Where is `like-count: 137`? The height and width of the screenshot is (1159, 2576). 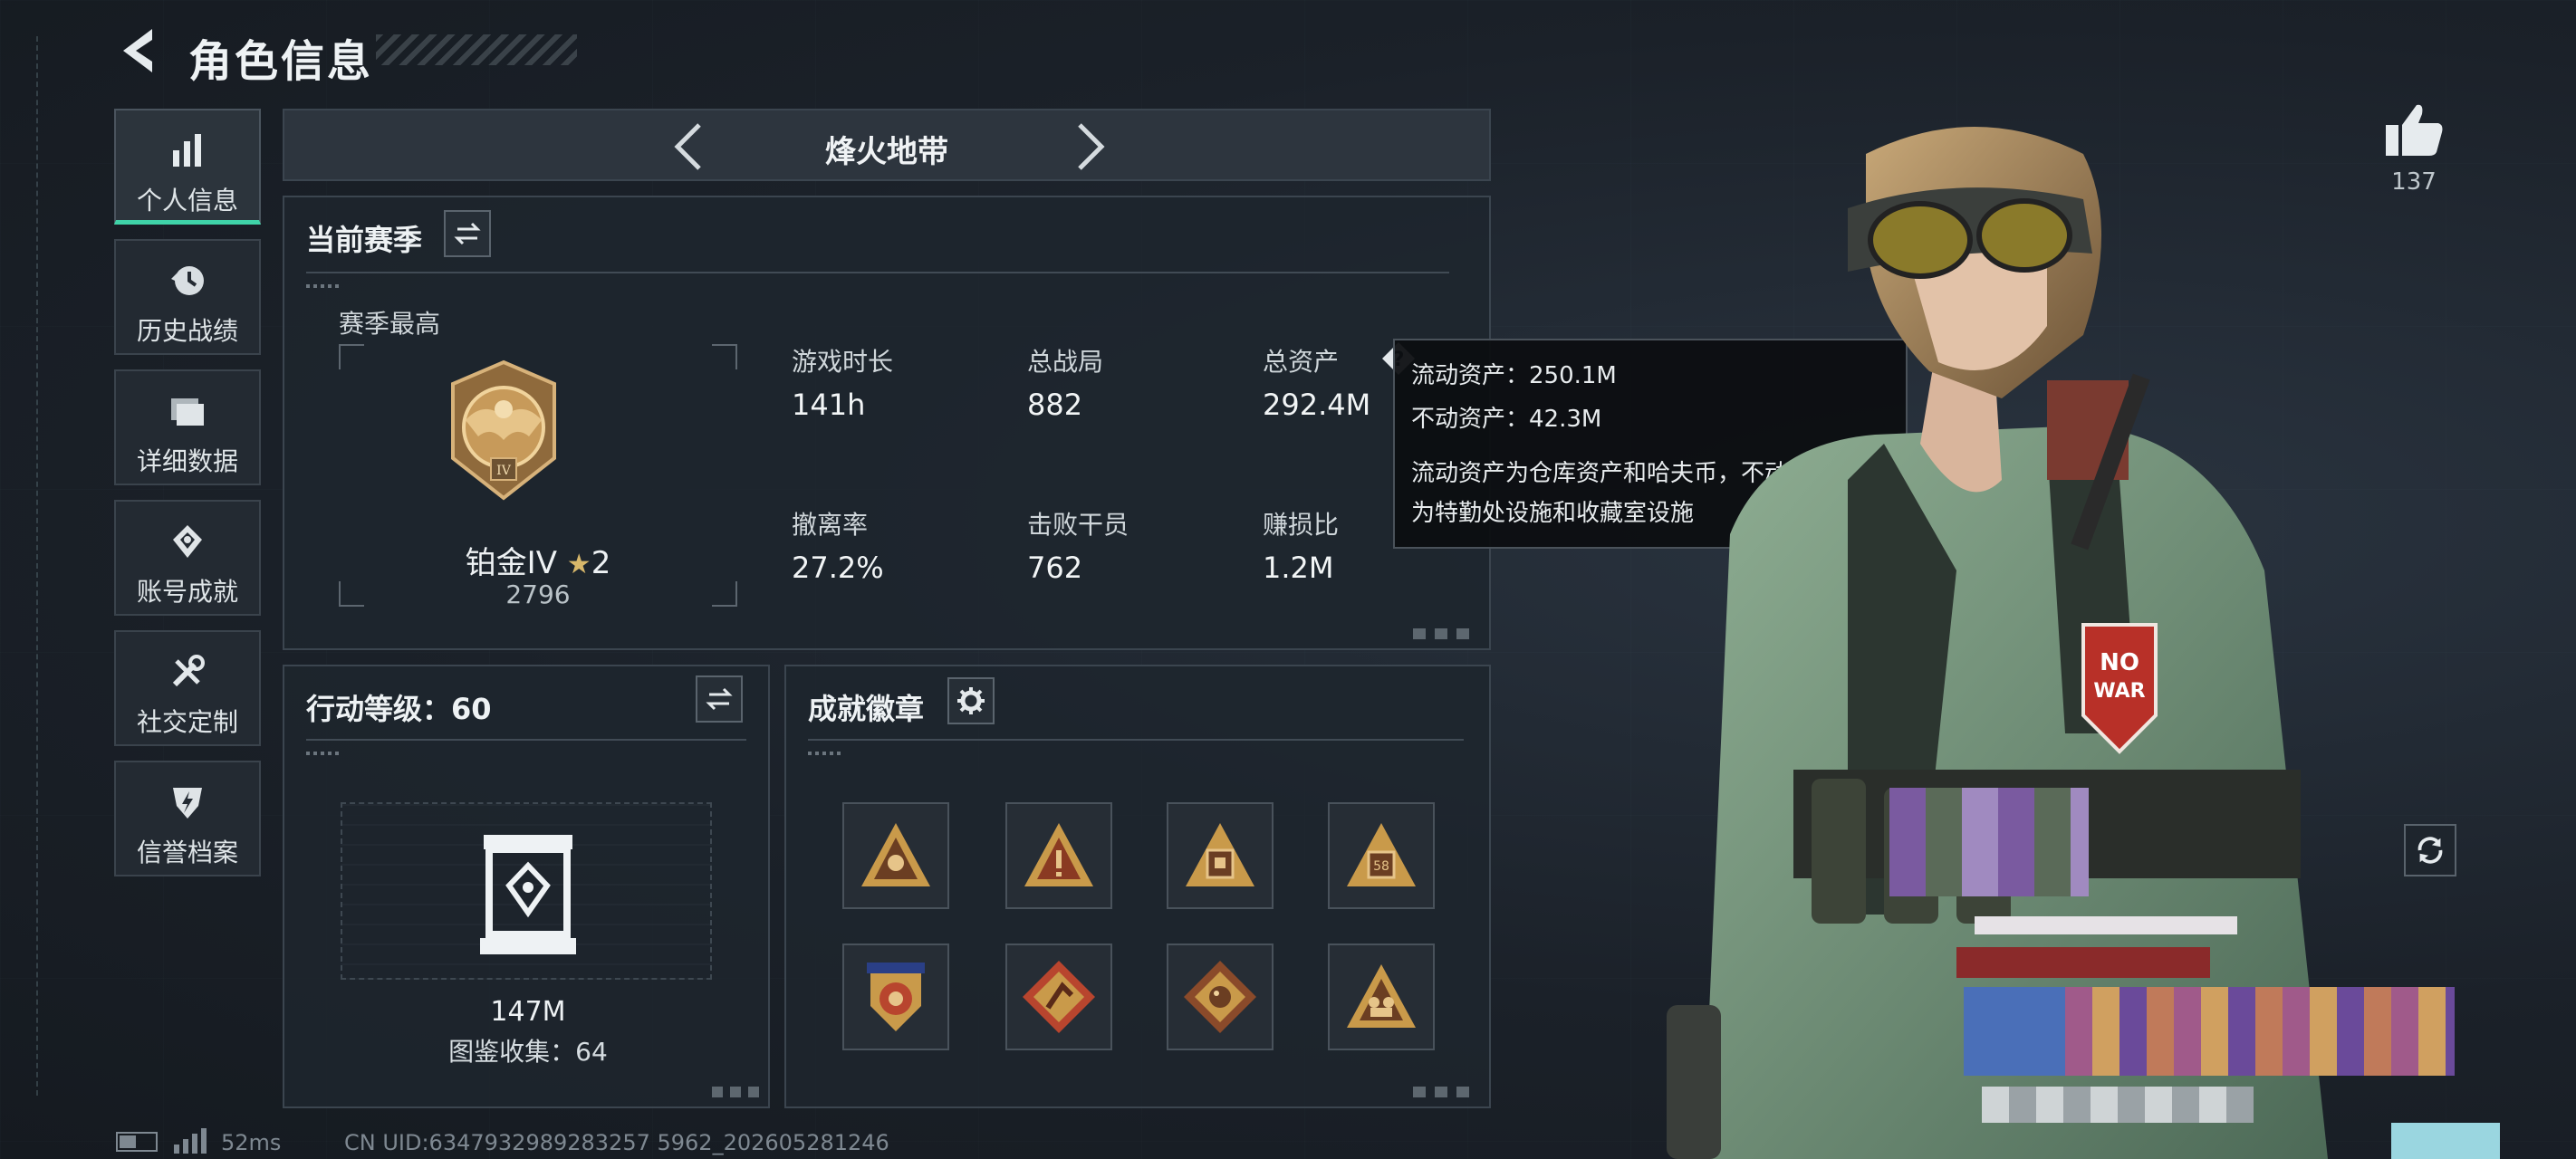 like-count: 137 is located at coordinates (2414, 182).